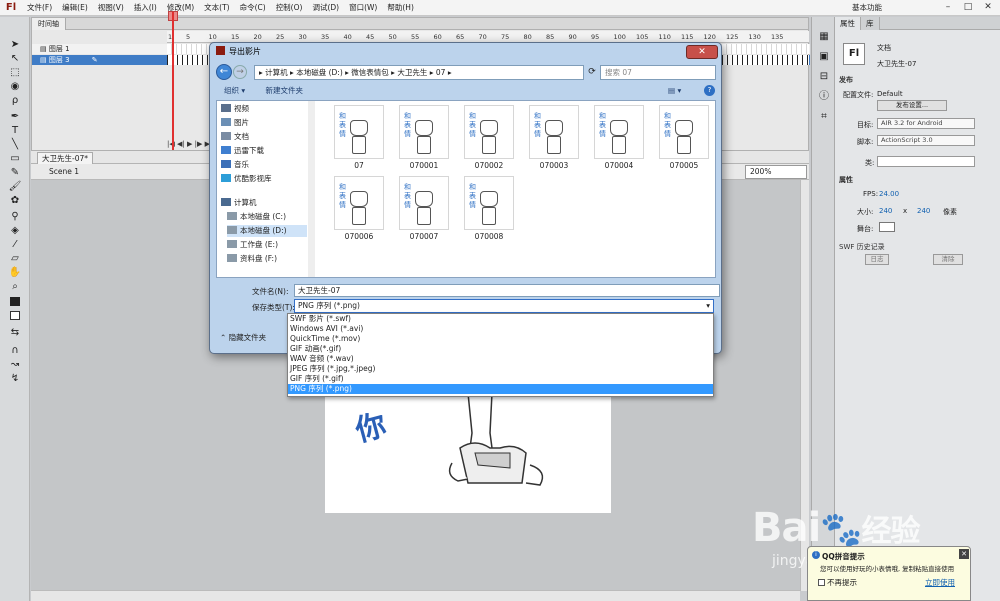 The image size is (1000, 601). What do you see at coordinates (867, 7) in the screenshot?
I see `workspace-switcher: 基本功能` at bounding box center [867, 7].